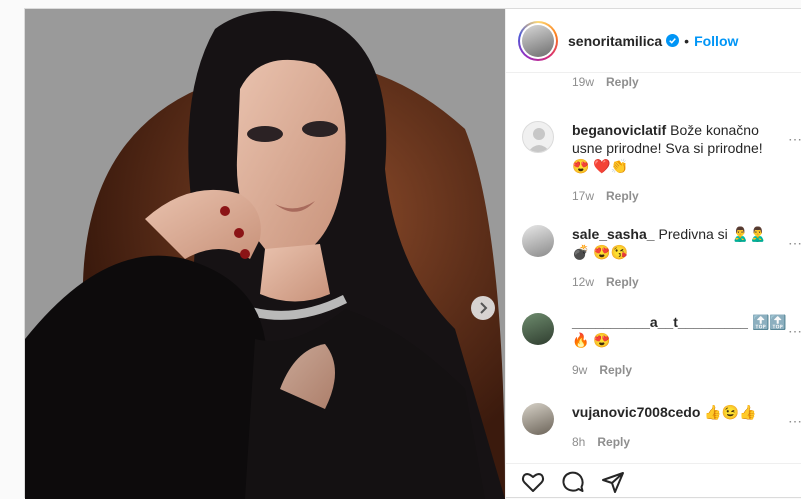  I want to click on share-icon, so click(613, 482).